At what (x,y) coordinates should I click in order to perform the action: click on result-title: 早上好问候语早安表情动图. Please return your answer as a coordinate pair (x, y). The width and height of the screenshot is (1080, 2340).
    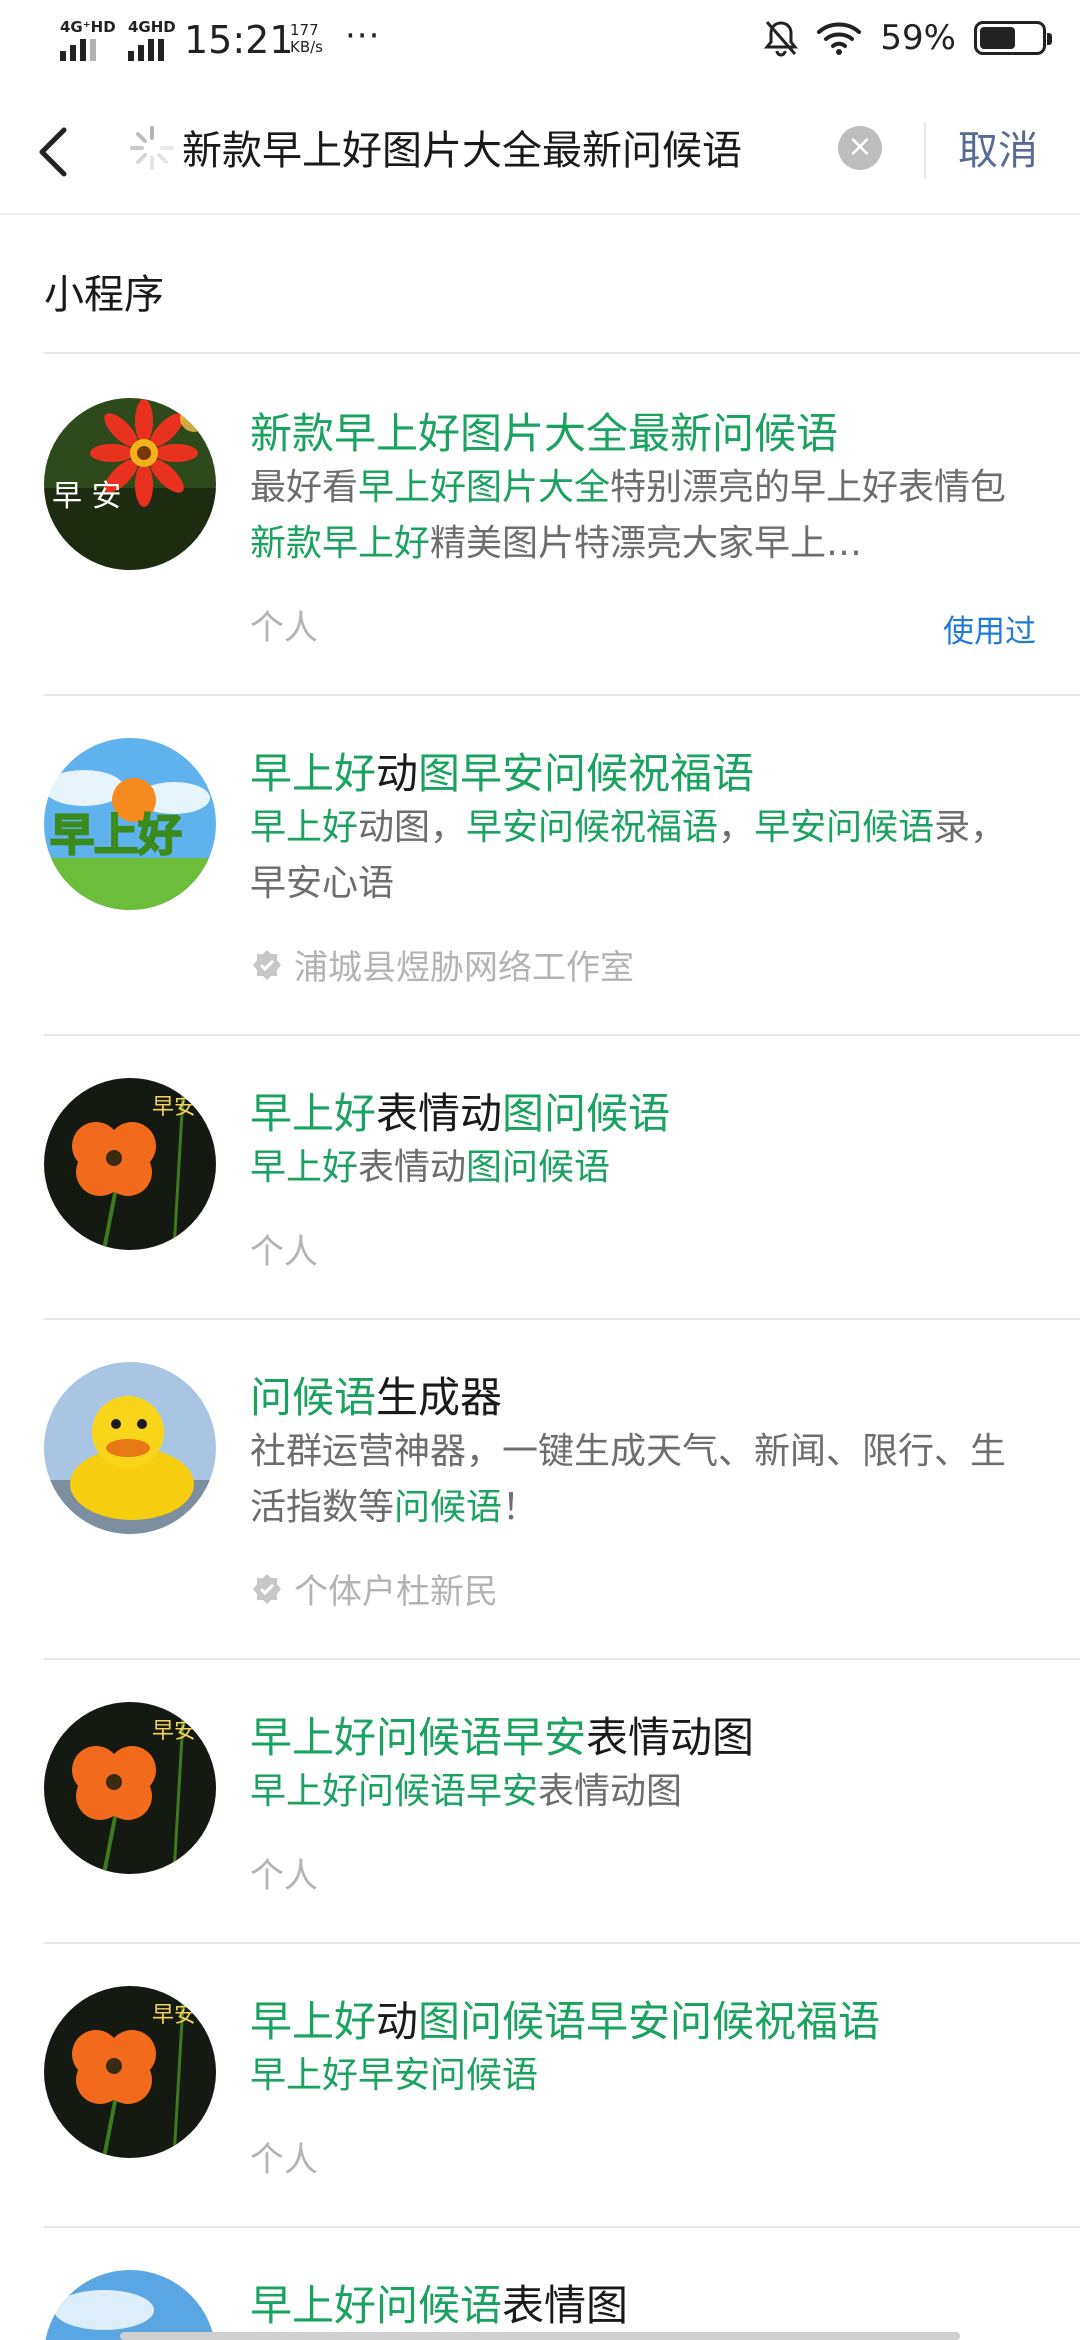
    Looking at the image, I should click on (502, 1734).